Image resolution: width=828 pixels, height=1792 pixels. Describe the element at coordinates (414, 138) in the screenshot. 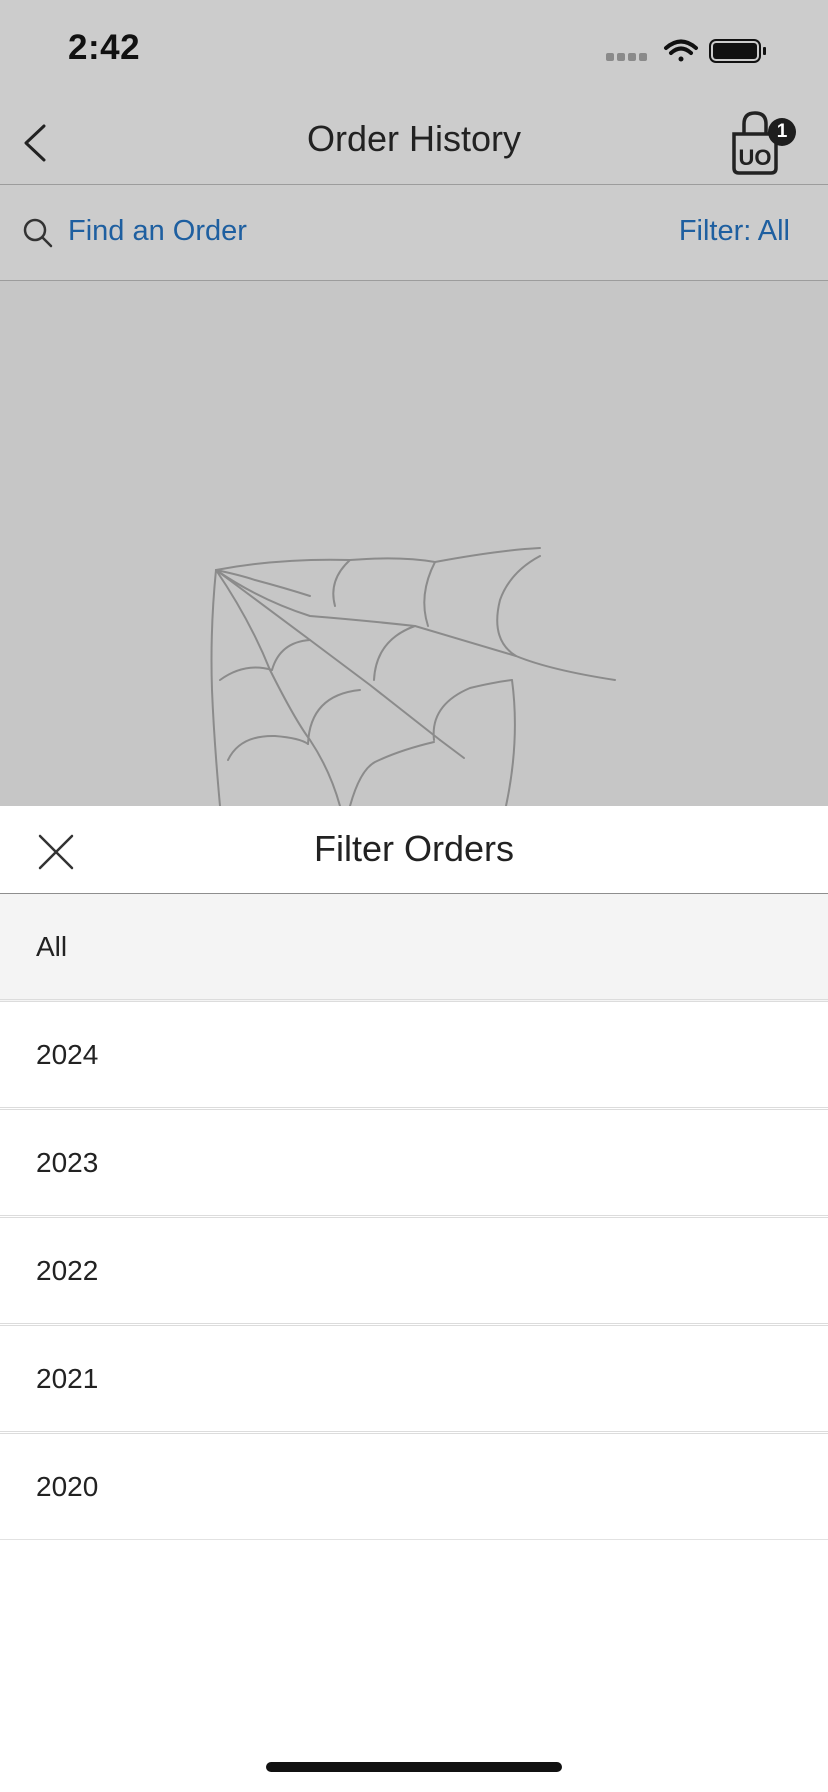

I see `page-title: Order History` at that location.